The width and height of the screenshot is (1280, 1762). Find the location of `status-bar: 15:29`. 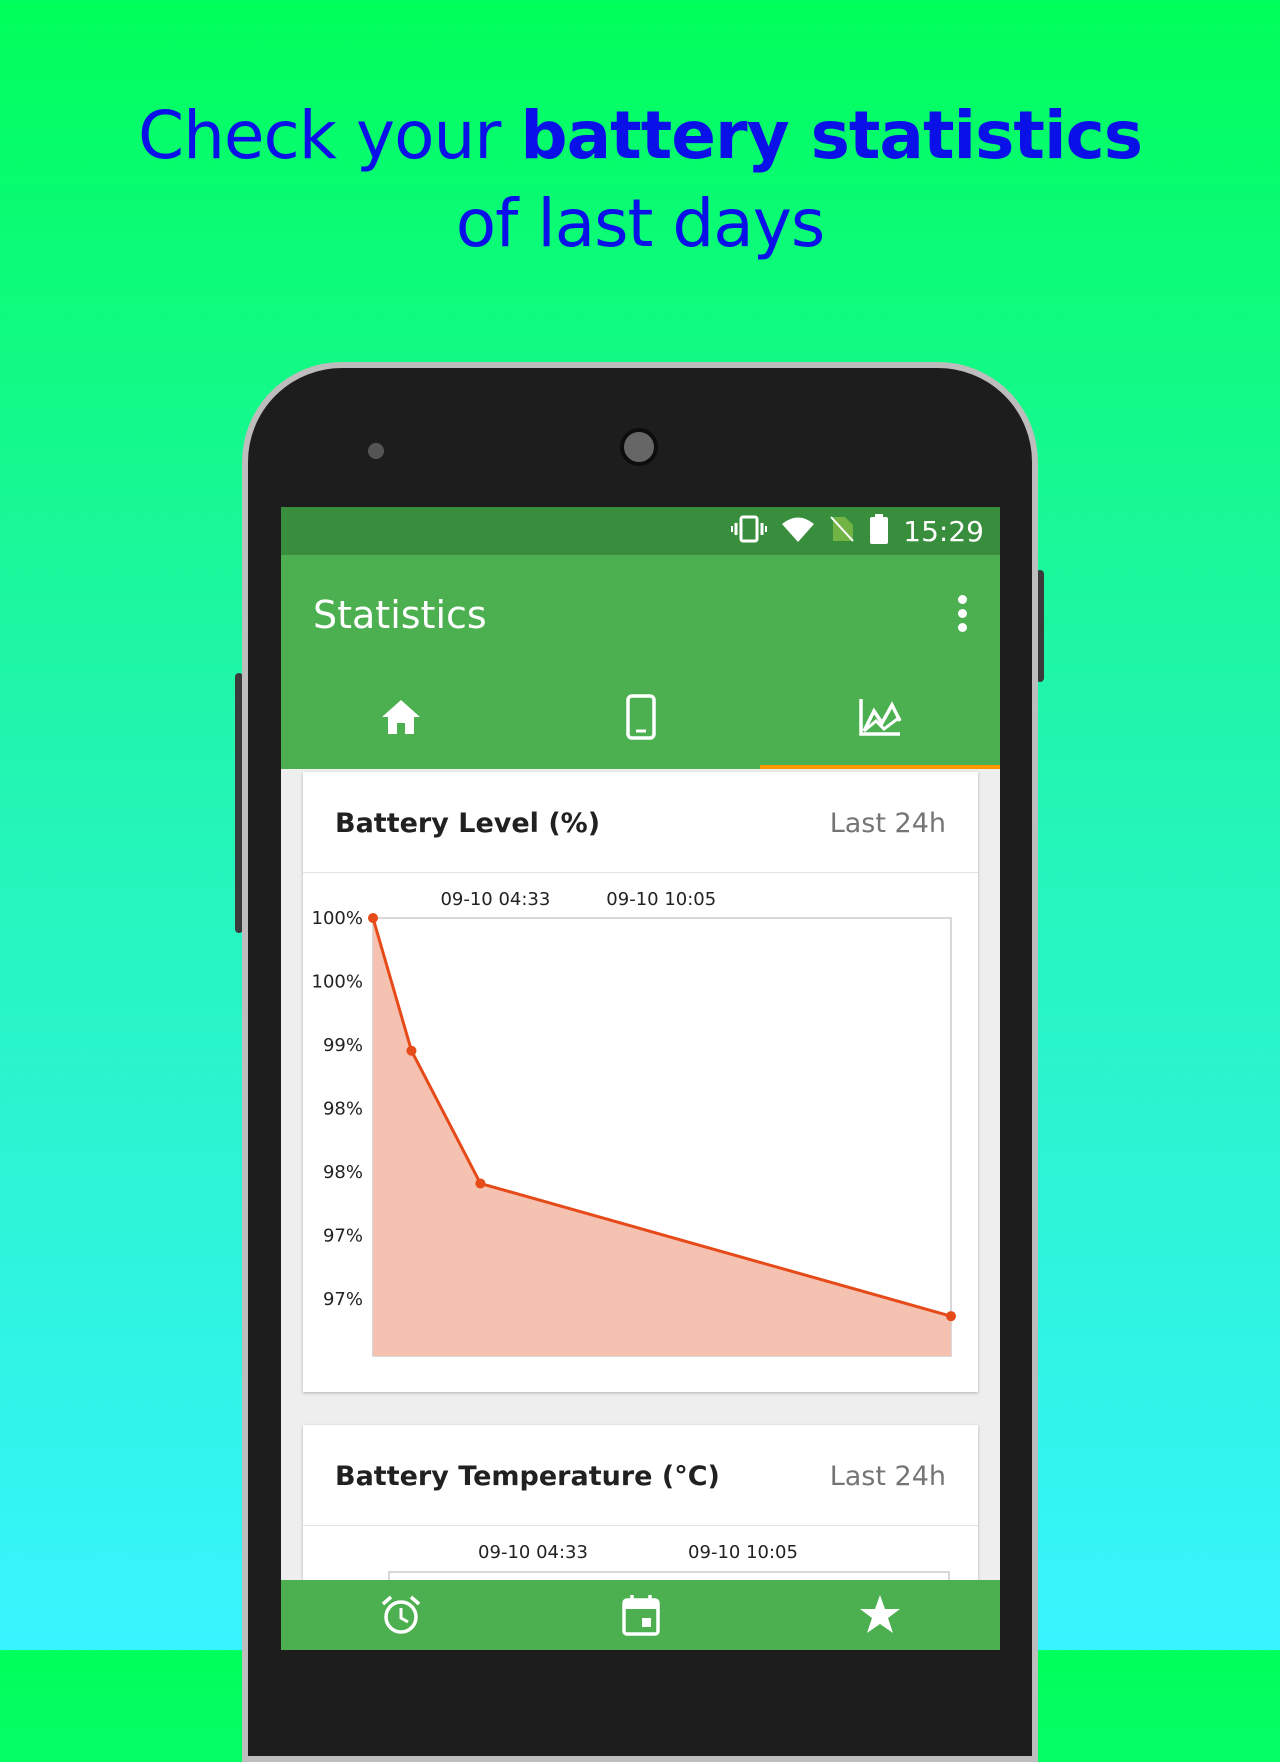

status-bar: 15:29 is located at coordinates (640, 531).